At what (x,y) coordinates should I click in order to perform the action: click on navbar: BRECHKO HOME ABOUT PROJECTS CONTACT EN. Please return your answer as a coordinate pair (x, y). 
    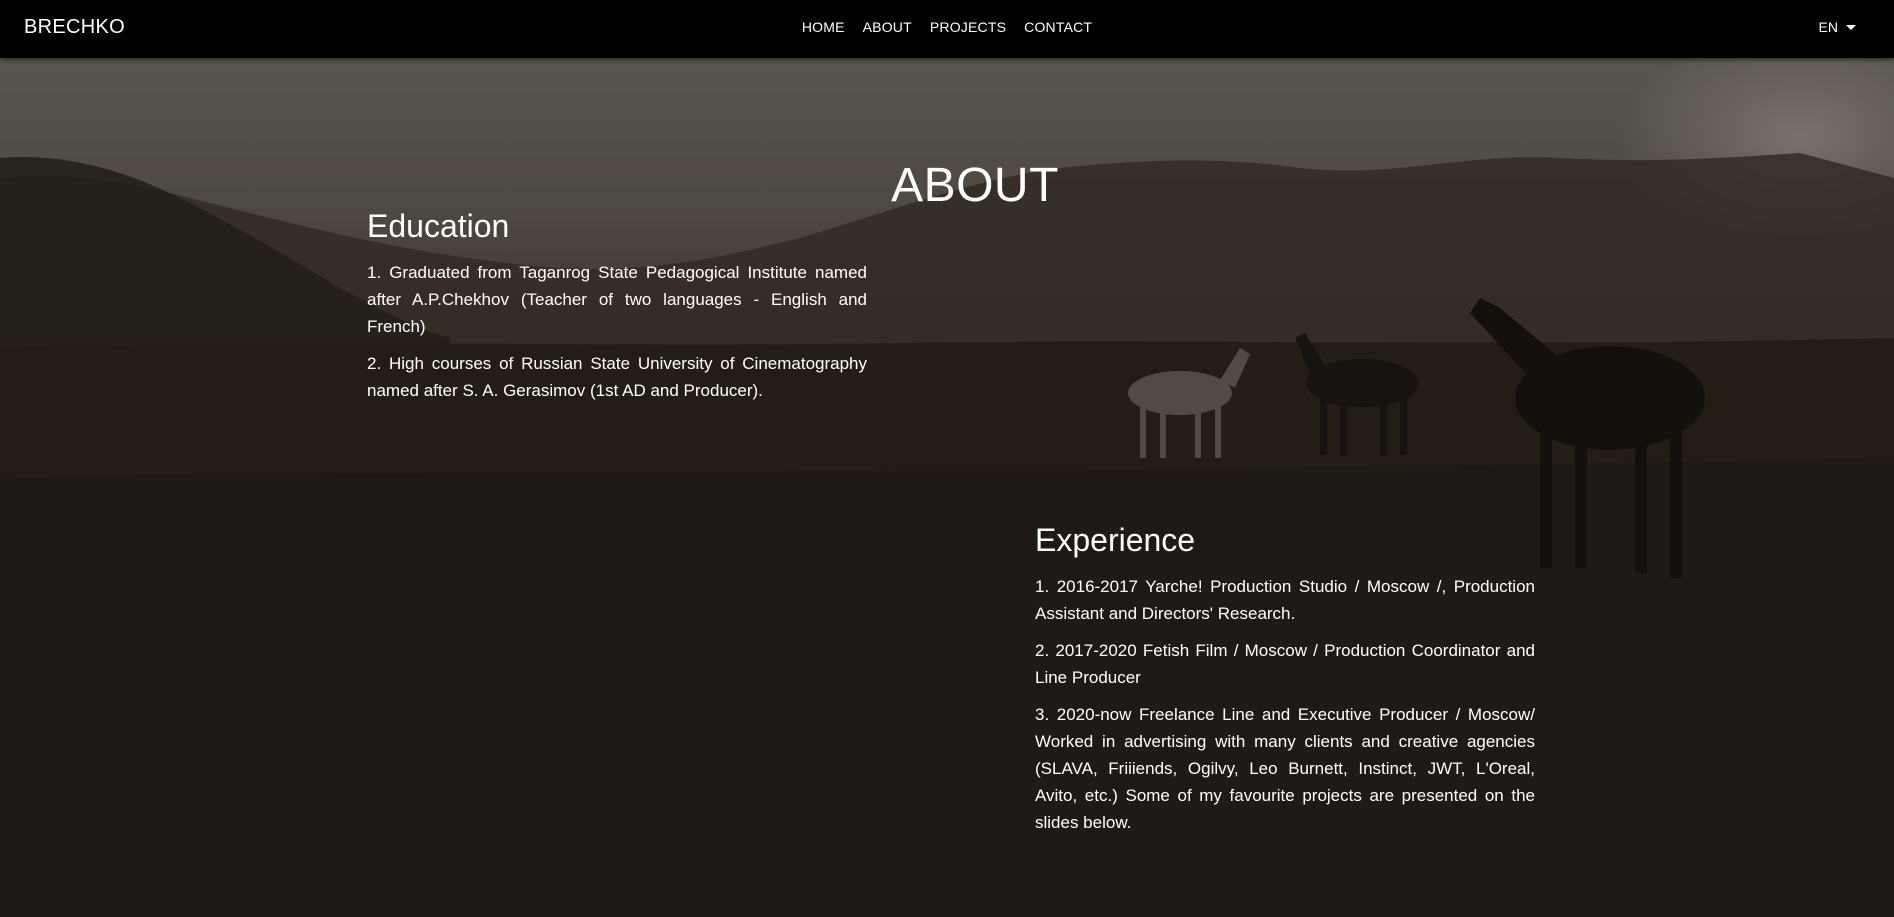
    Looking at the image, I should click on (947, 29).